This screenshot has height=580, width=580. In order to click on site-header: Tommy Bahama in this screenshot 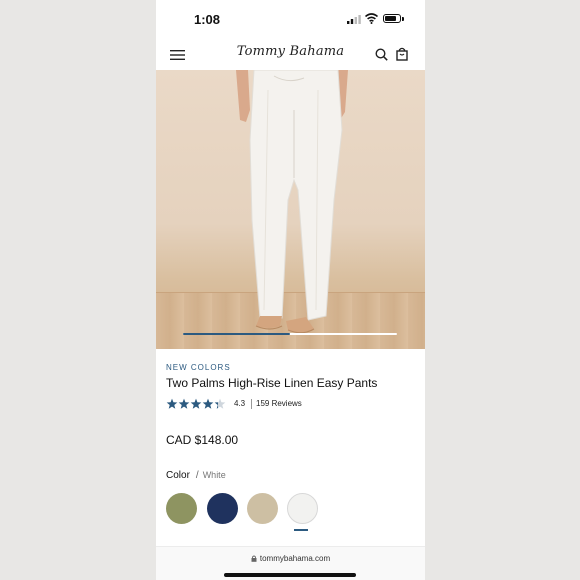, I will do `click(290, 55)`.